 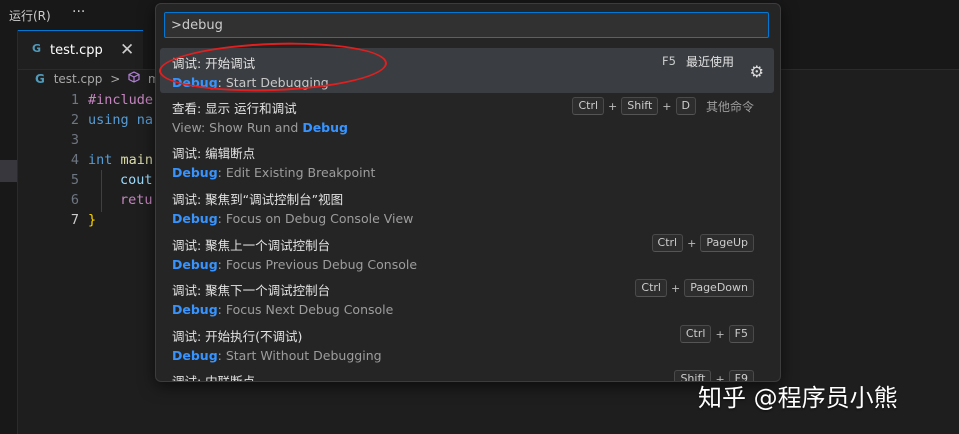 What do you see at coordinates (74, 140) in the screenshot?
I see `line-number: 3` at bounding box center [74, 140].